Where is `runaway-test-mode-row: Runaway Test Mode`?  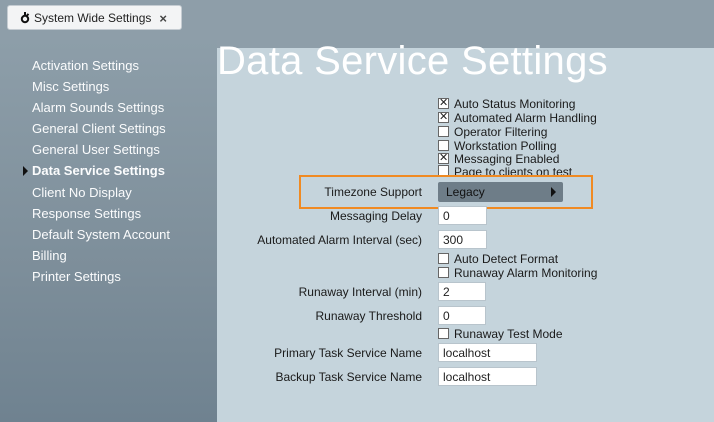 runaway-test-mode-row: Runaway Test Mode is located at coordinates (500, 333).